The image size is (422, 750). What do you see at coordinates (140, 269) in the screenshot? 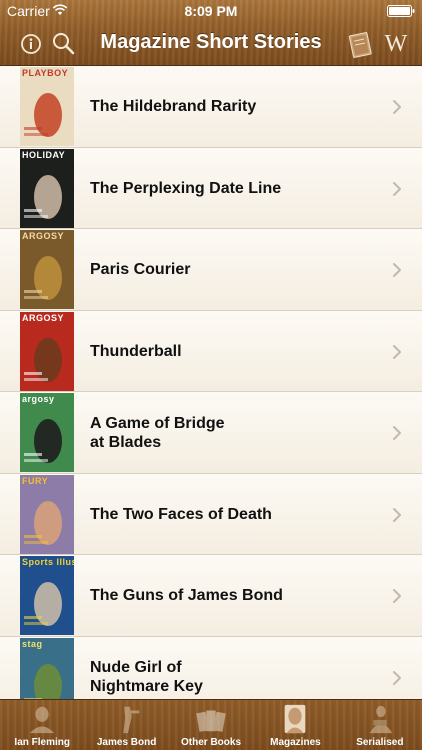
I see `story-title-line: Paris Courier` at bounding box center [140, 269].